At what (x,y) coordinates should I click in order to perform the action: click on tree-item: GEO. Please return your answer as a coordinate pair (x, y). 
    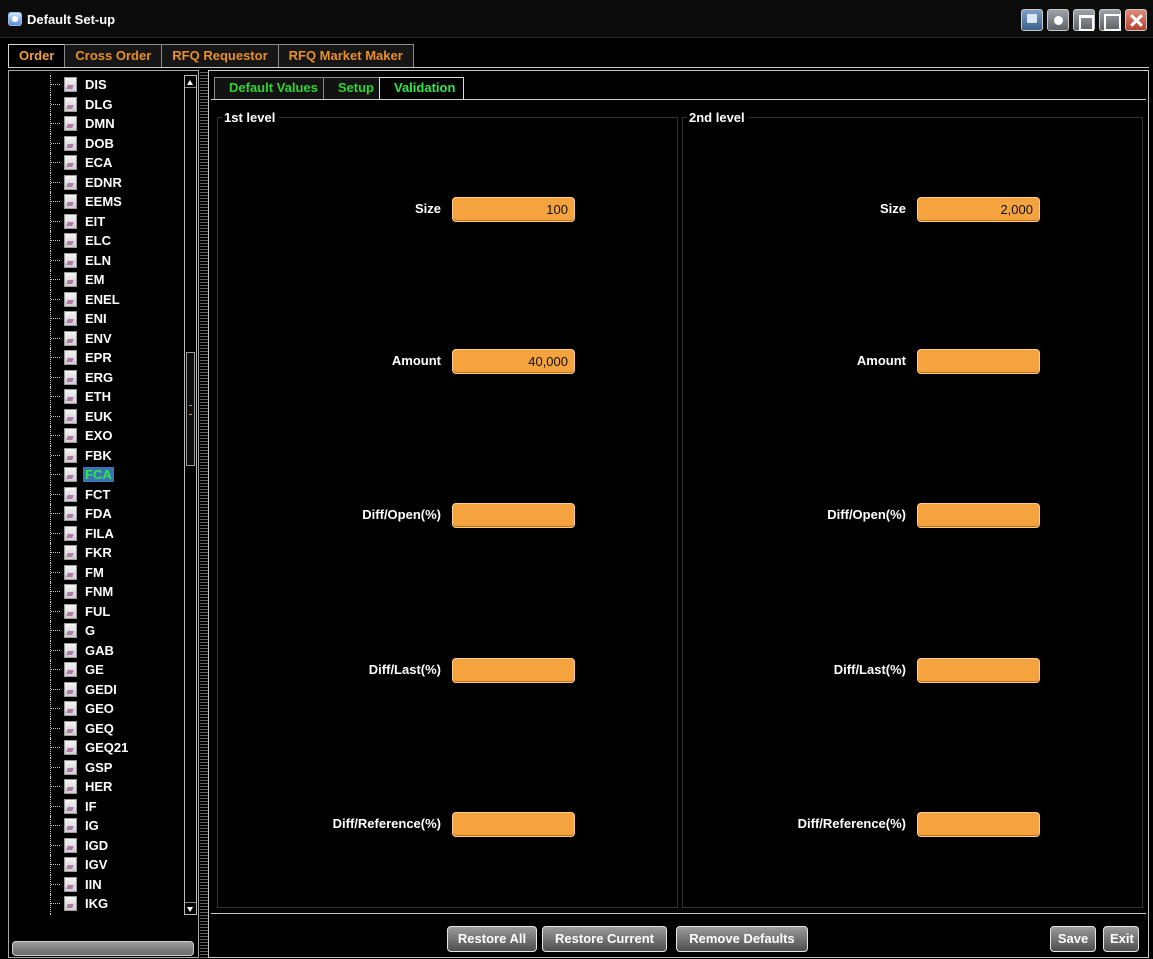
    Looking at the image, I should click on (95, 709).